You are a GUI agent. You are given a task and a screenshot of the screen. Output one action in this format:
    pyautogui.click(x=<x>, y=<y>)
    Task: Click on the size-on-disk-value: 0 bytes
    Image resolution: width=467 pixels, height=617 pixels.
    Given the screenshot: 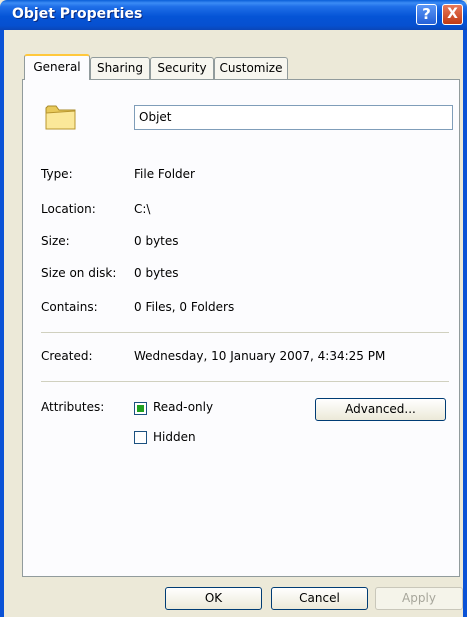 What is the action you would take?
    pyautogui.click(x=156, y=273)
    